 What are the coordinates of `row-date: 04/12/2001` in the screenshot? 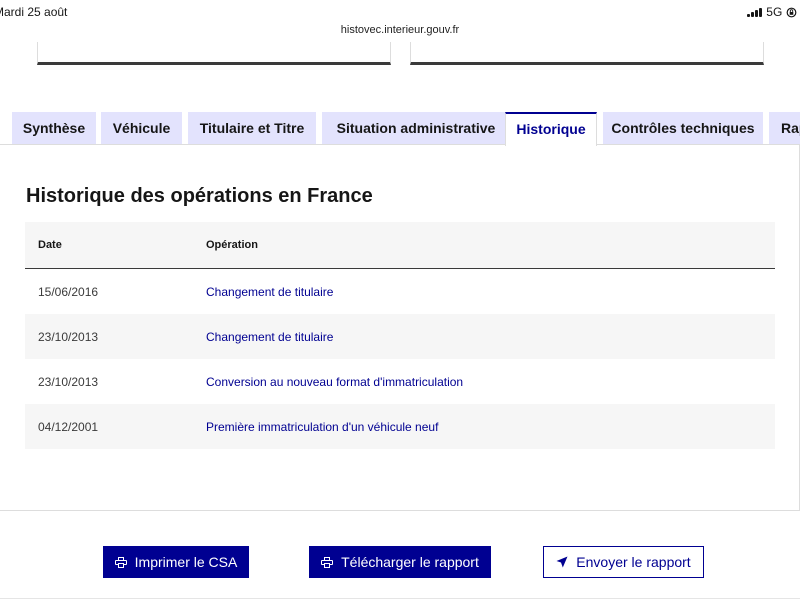 It's located at (68, 427).